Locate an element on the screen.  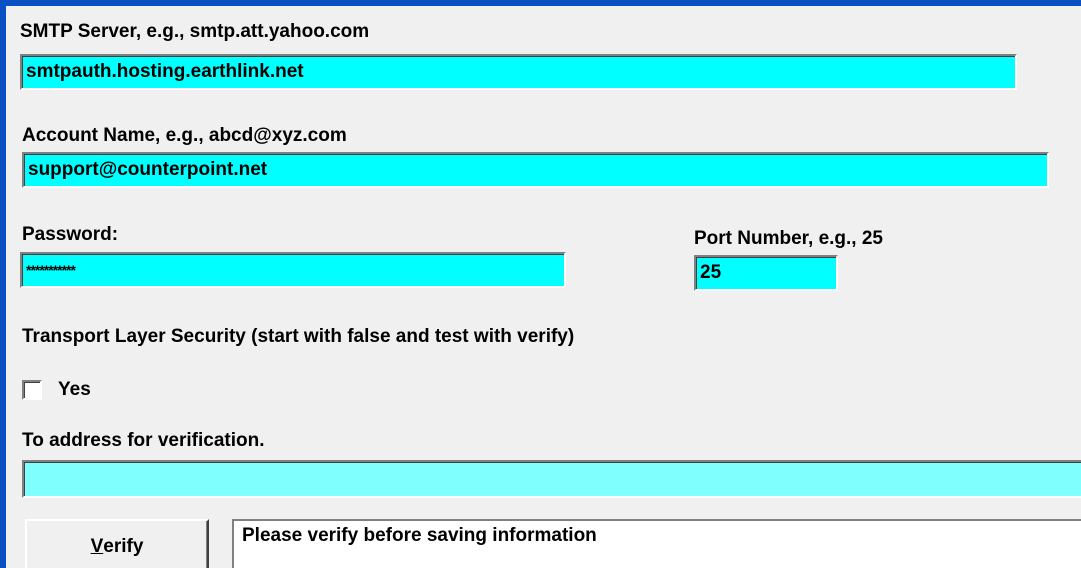
tls-checkbox is located at coordinates (32, 390).